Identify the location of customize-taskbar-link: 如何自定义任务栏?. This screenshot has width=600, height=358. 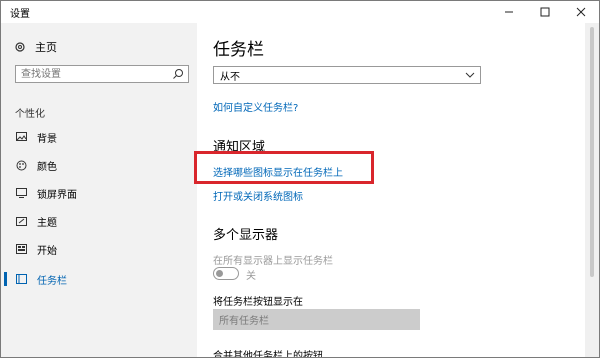
(255, 106).